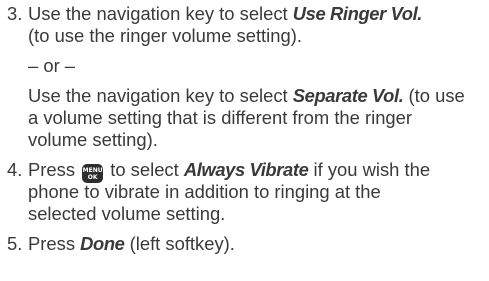 The width and height of the screenshot is (489, 281). I want to click on step-text: (to use, so click(434, 95).